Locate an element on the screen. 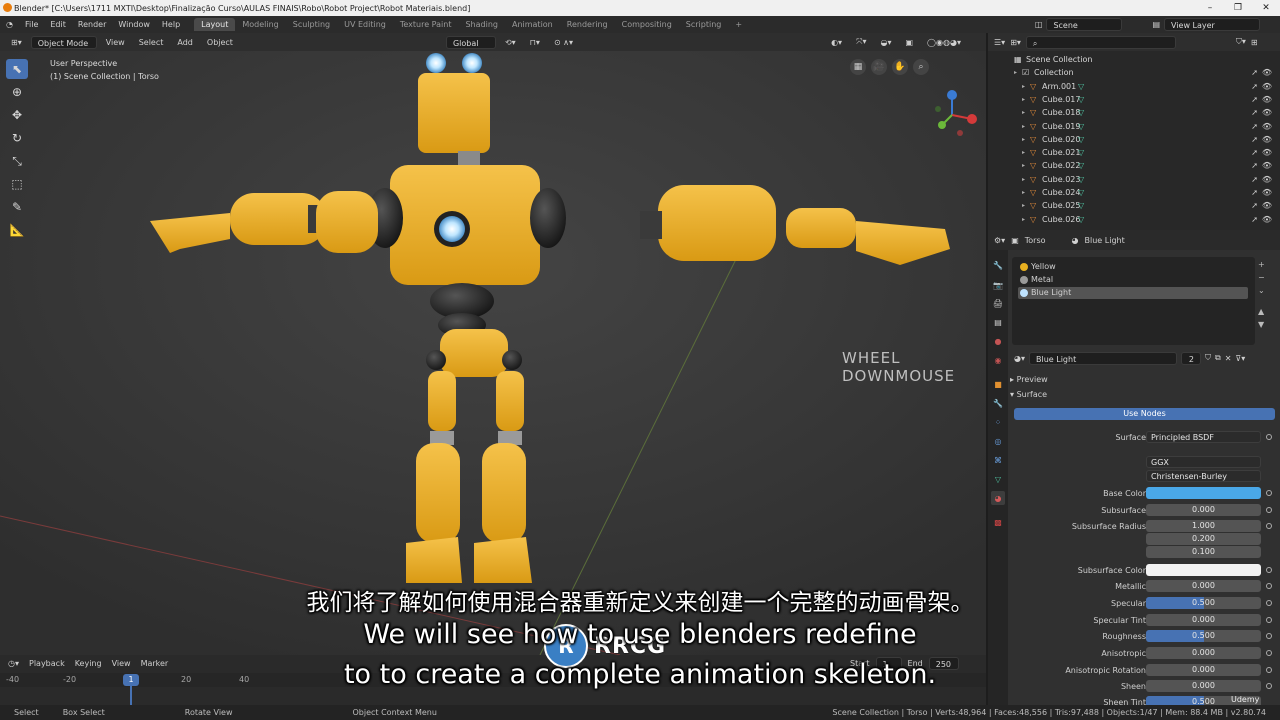 This screenshot has height=720, width=1280. shading-modes-icon: ◯◉◍◕▾ is located at coordinates (944, 42).